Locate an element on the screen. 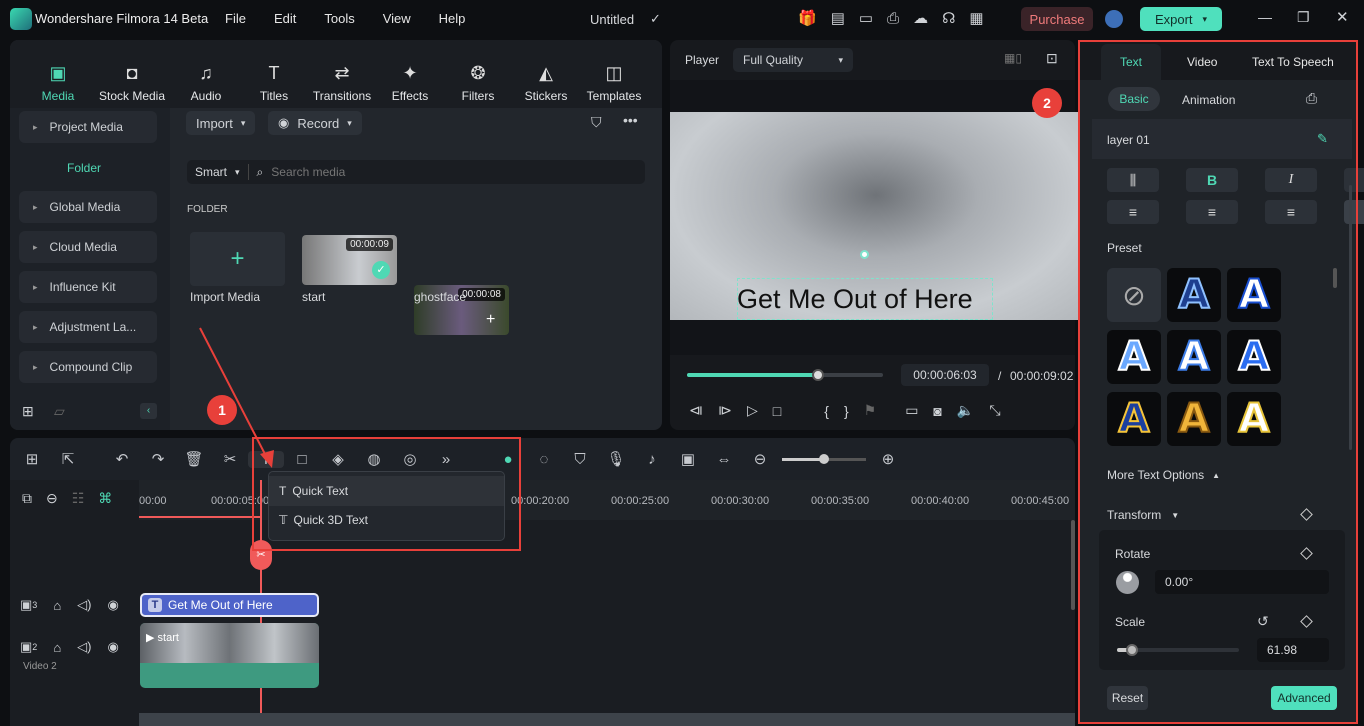  search-bar: Smart ▾ ⌕ is located at coordinates (416, 172).